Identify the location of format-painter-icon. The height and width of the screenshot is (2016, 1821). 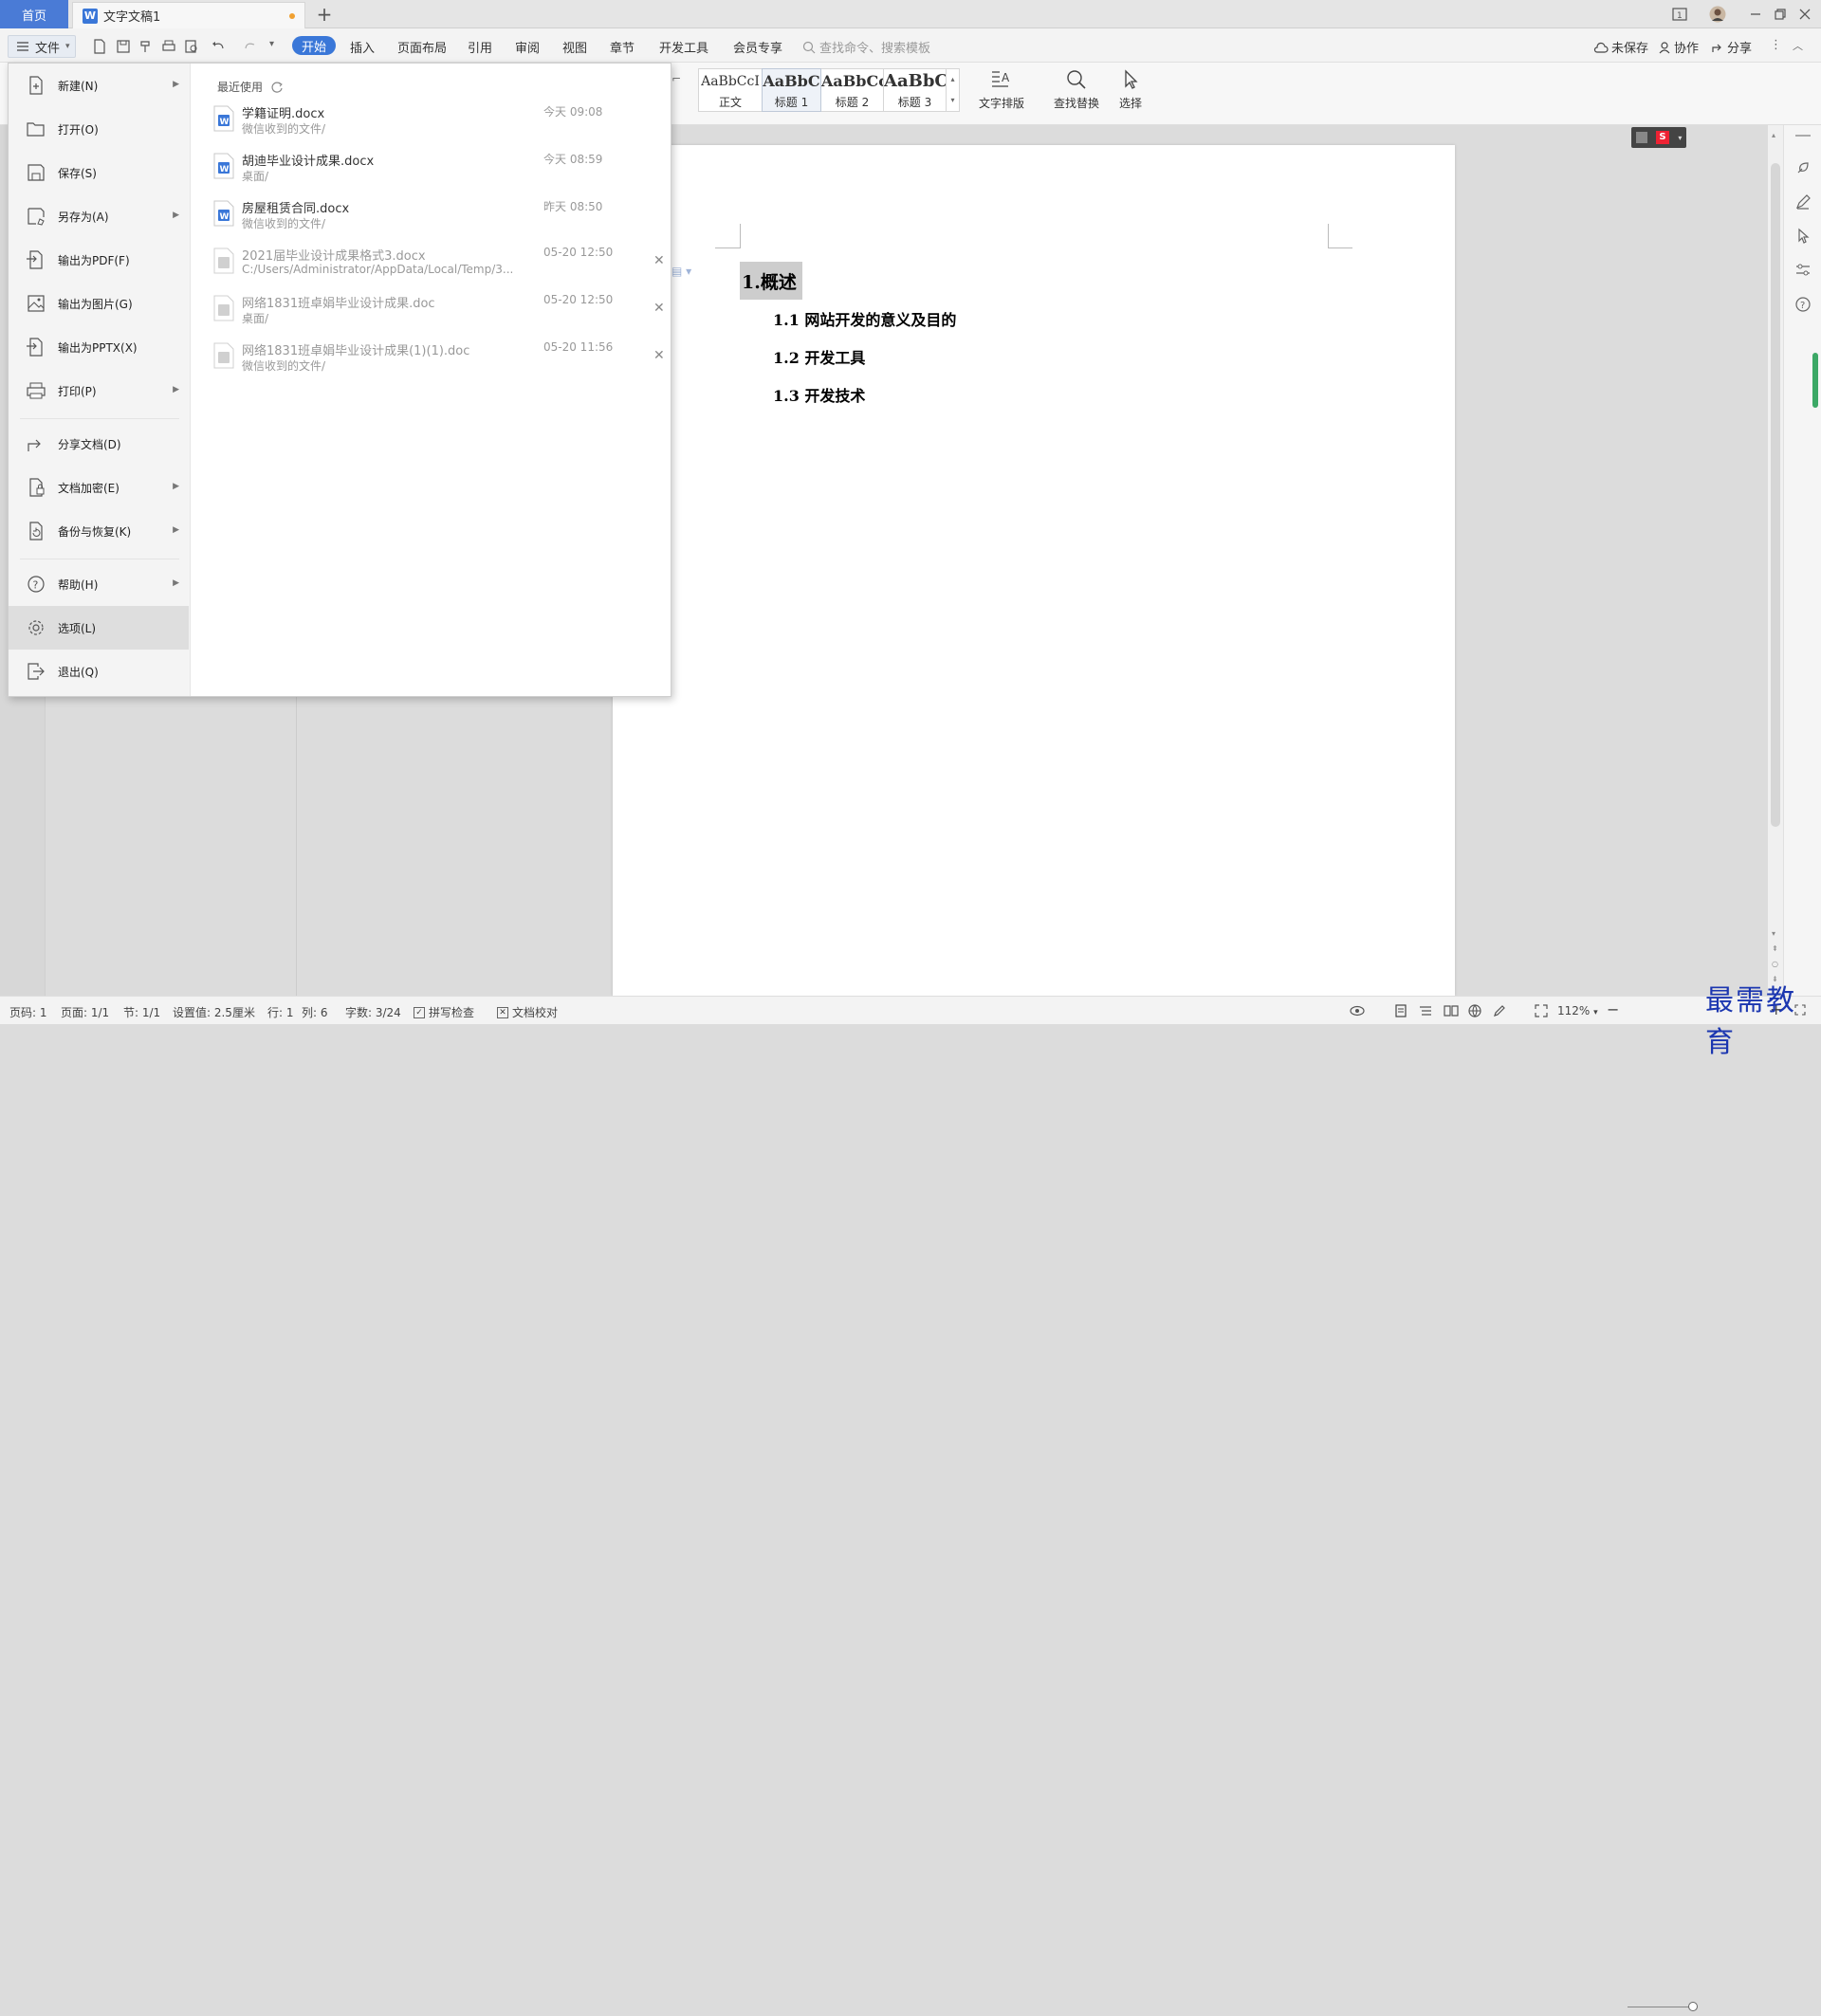
(146, 46).